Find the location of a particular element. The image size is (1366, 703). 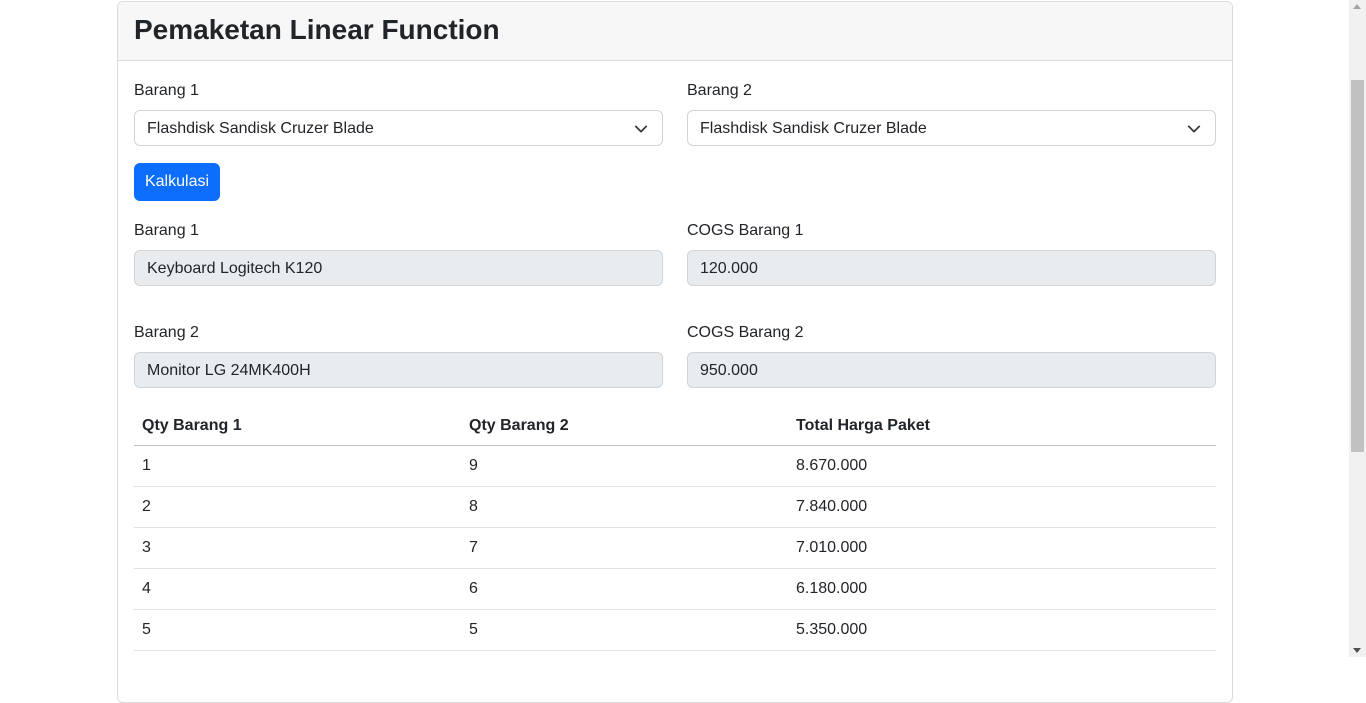

table-row: 1 9 8.670.000 is located at coordinates (675, 466).